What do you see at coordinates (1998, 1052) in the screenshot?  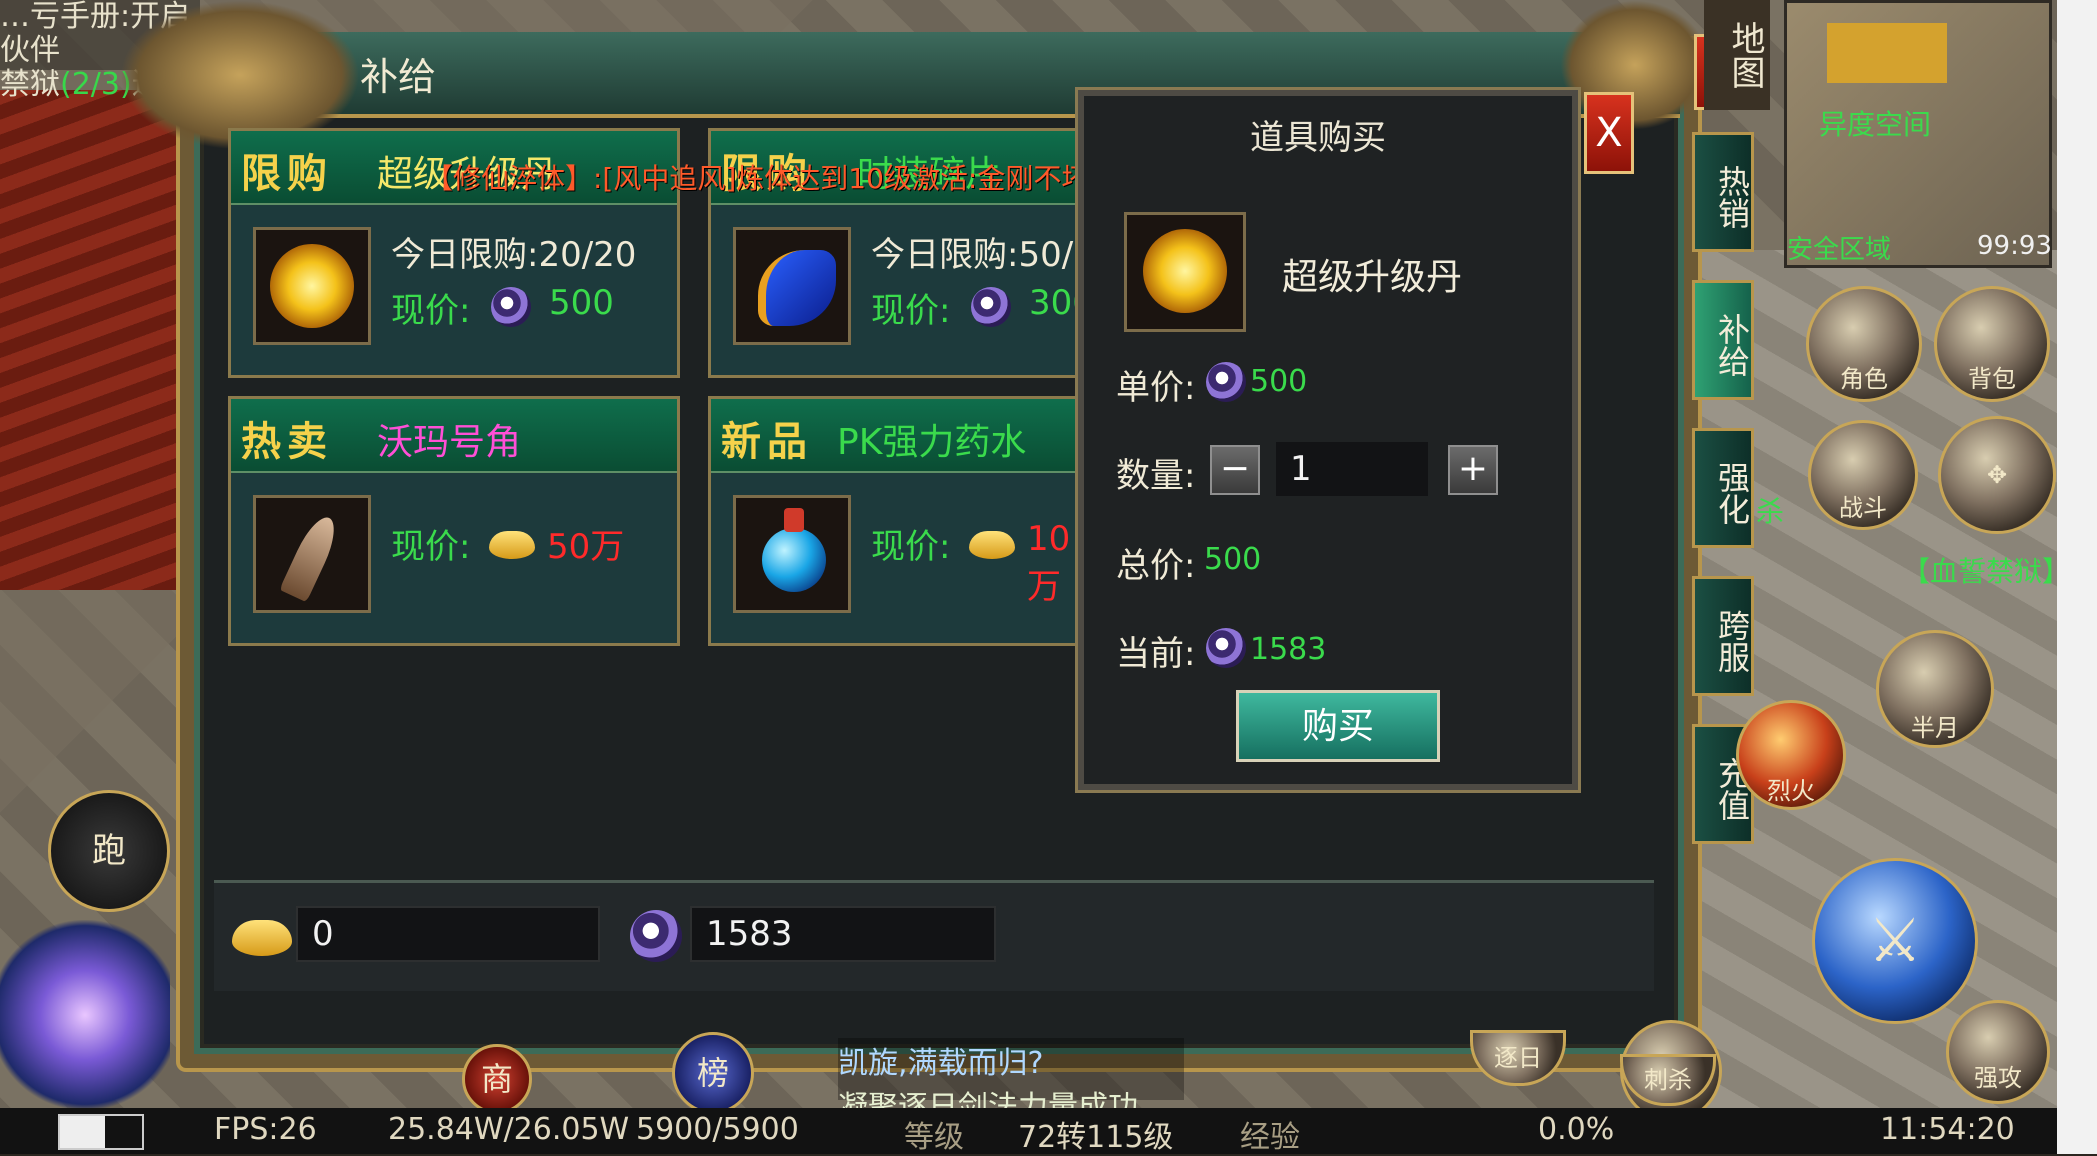 I see `strong-attack-button: 强攻` at bounding box center [1998, 1052].